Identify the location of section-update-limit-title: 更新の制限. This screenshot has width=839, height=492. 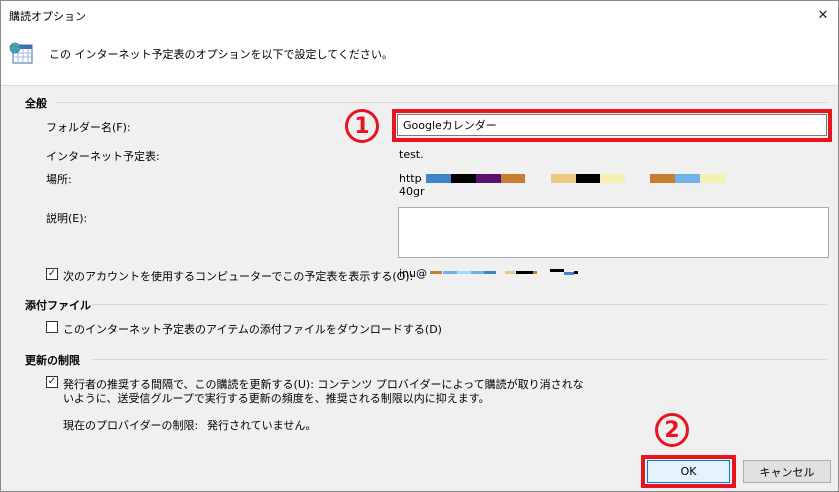
(52, 360).